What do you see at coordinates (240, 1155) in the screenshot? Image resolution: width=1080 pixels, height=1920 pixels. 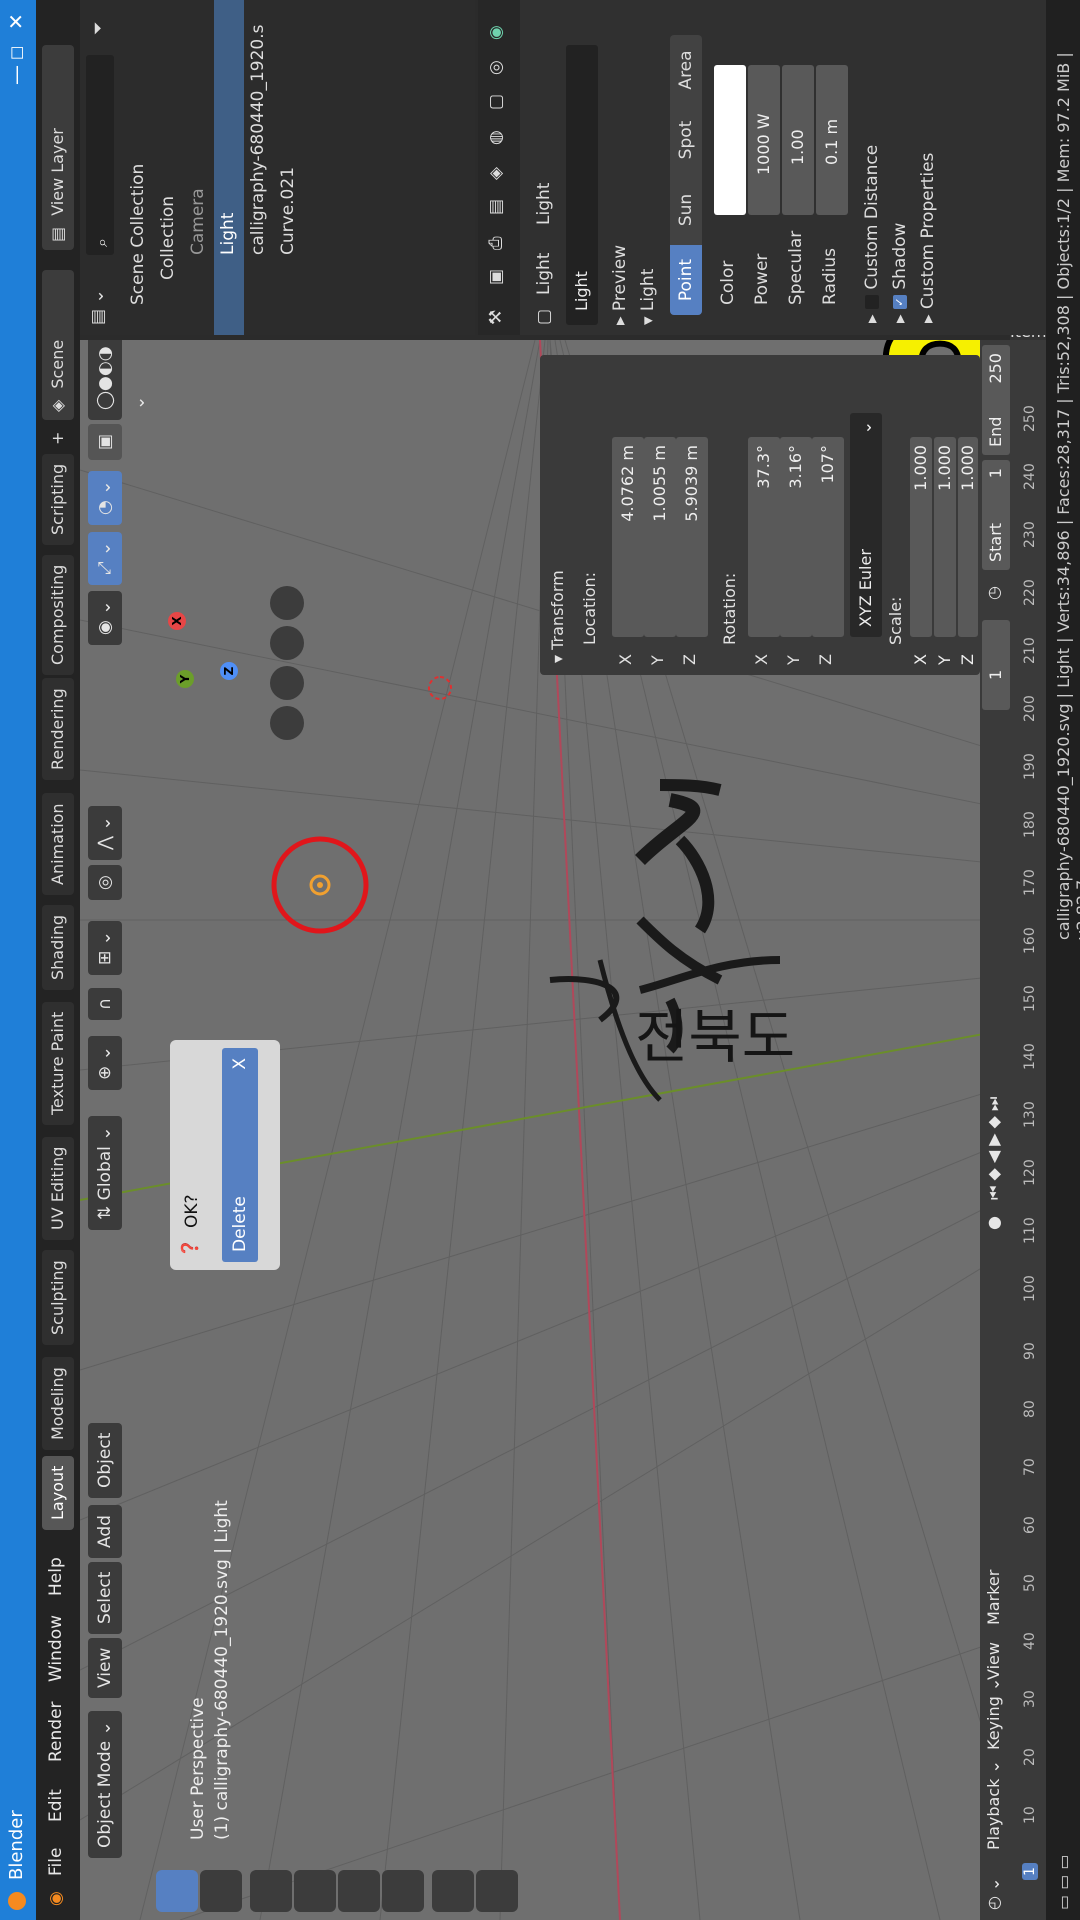 I see `delete-button: Delete X` at bounding box center [240, 1155].